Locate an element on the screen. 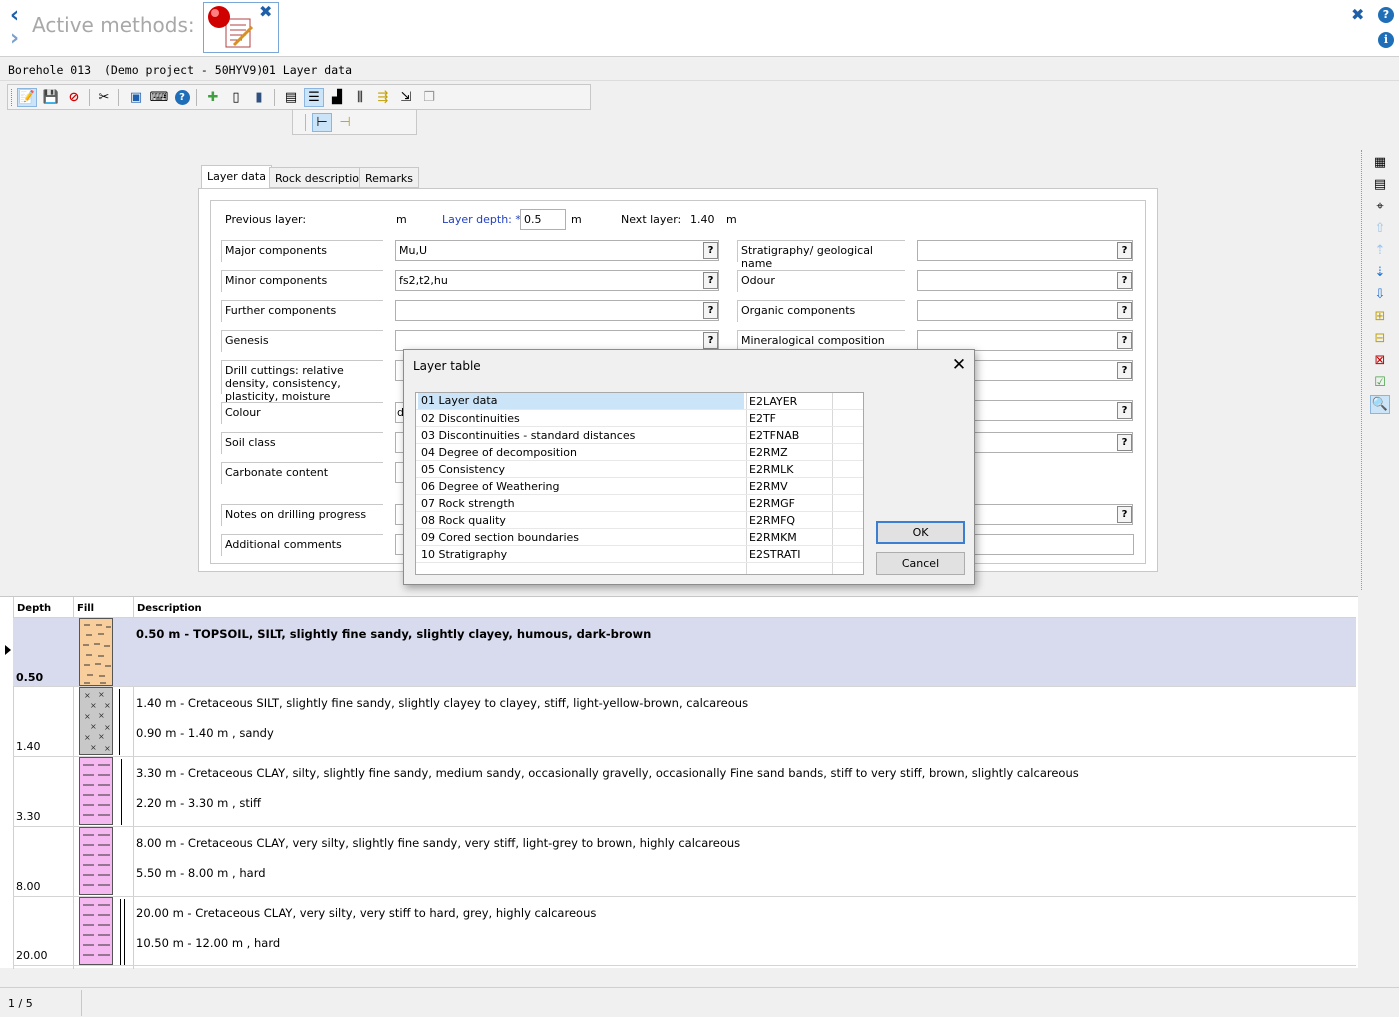  clay-fill-pattern is located at coordinates (96, 791).